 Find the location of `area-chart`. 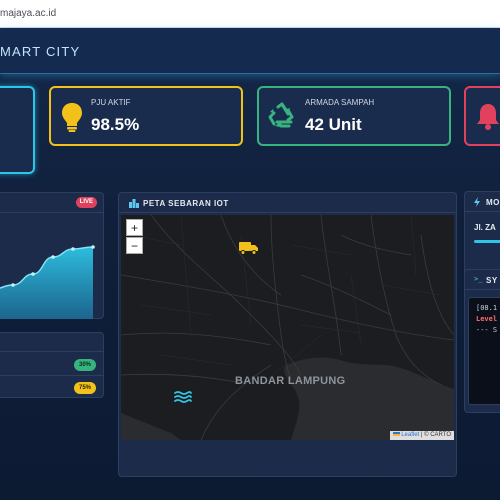

area-chart is located at coordinates (47, 282).